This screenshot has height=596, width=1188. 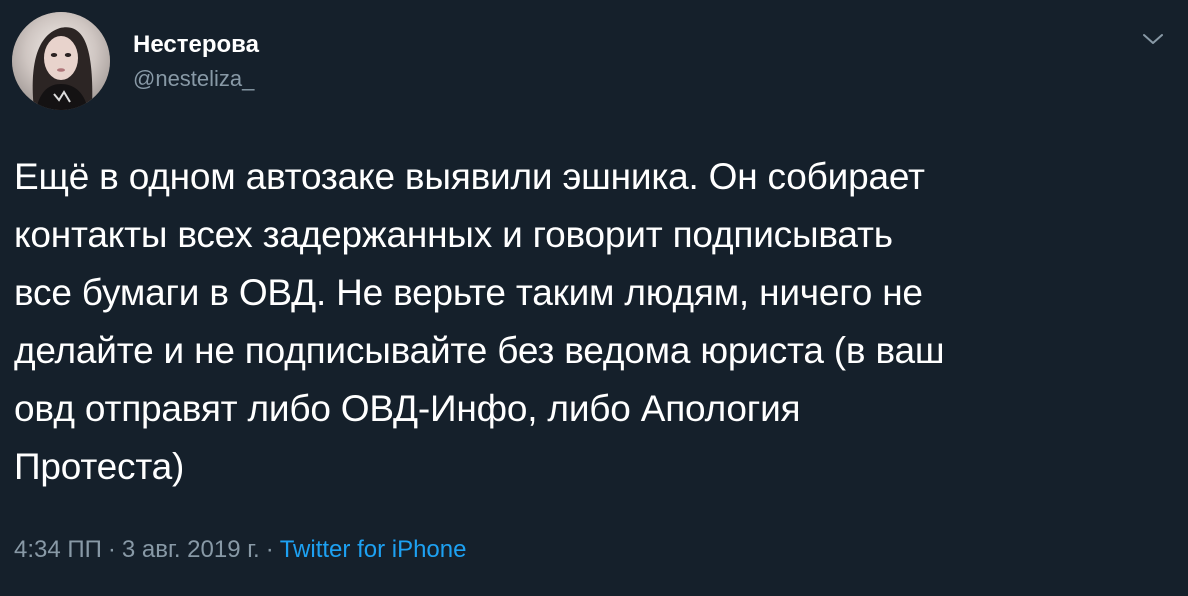 What do you see at coordinates (196, 79) in the screenshot?
I see `user-handle: @nesteliza_` at bounding box center [196, 79].